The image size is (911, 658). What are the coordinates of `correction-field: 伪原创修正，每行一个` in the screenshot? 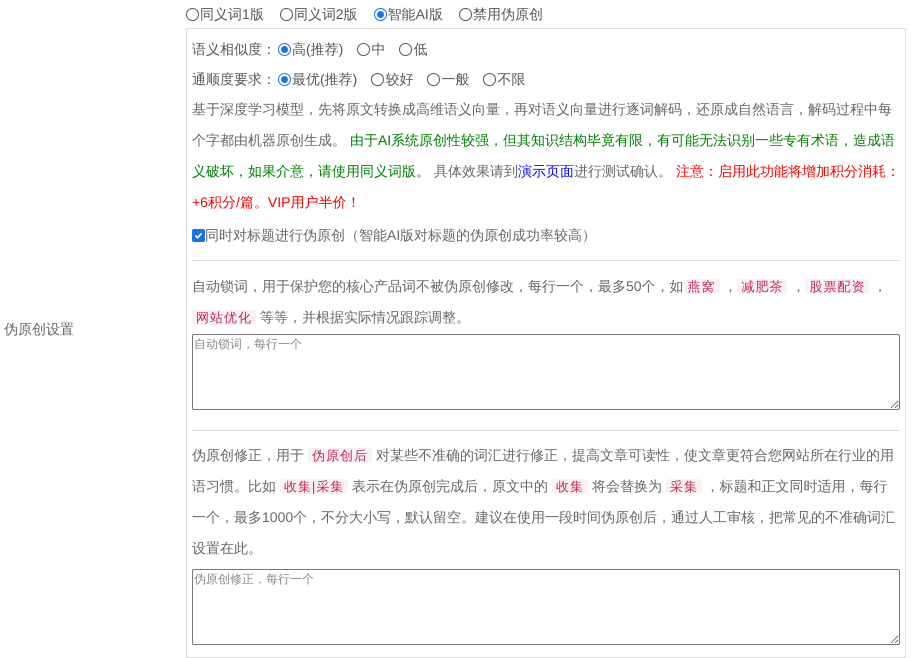 It's located at (546, 607).